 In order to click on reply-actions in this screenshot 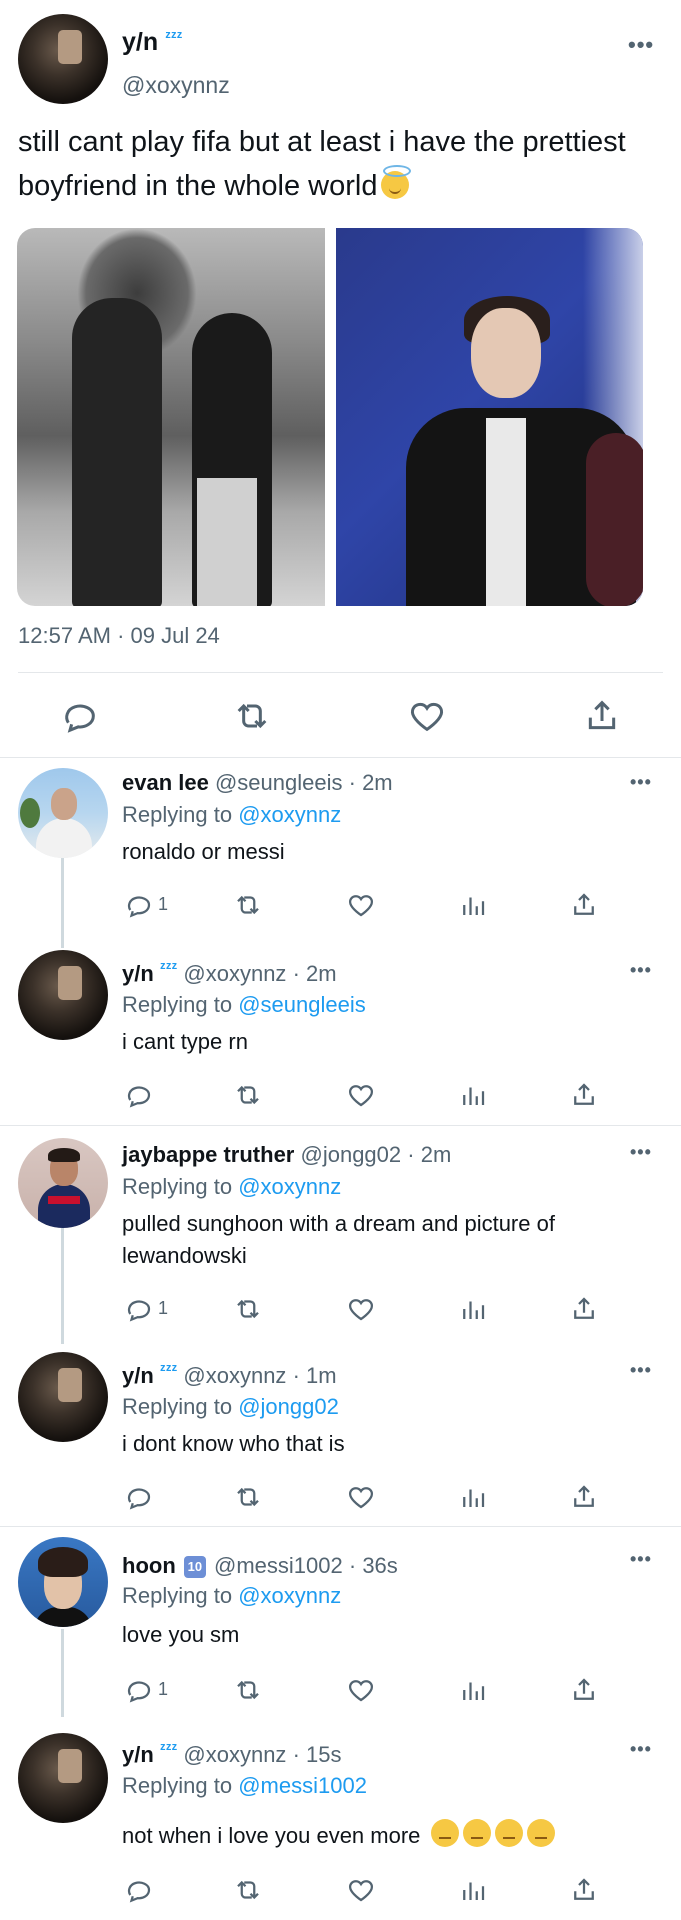, I will do `click(340, 1095)`.